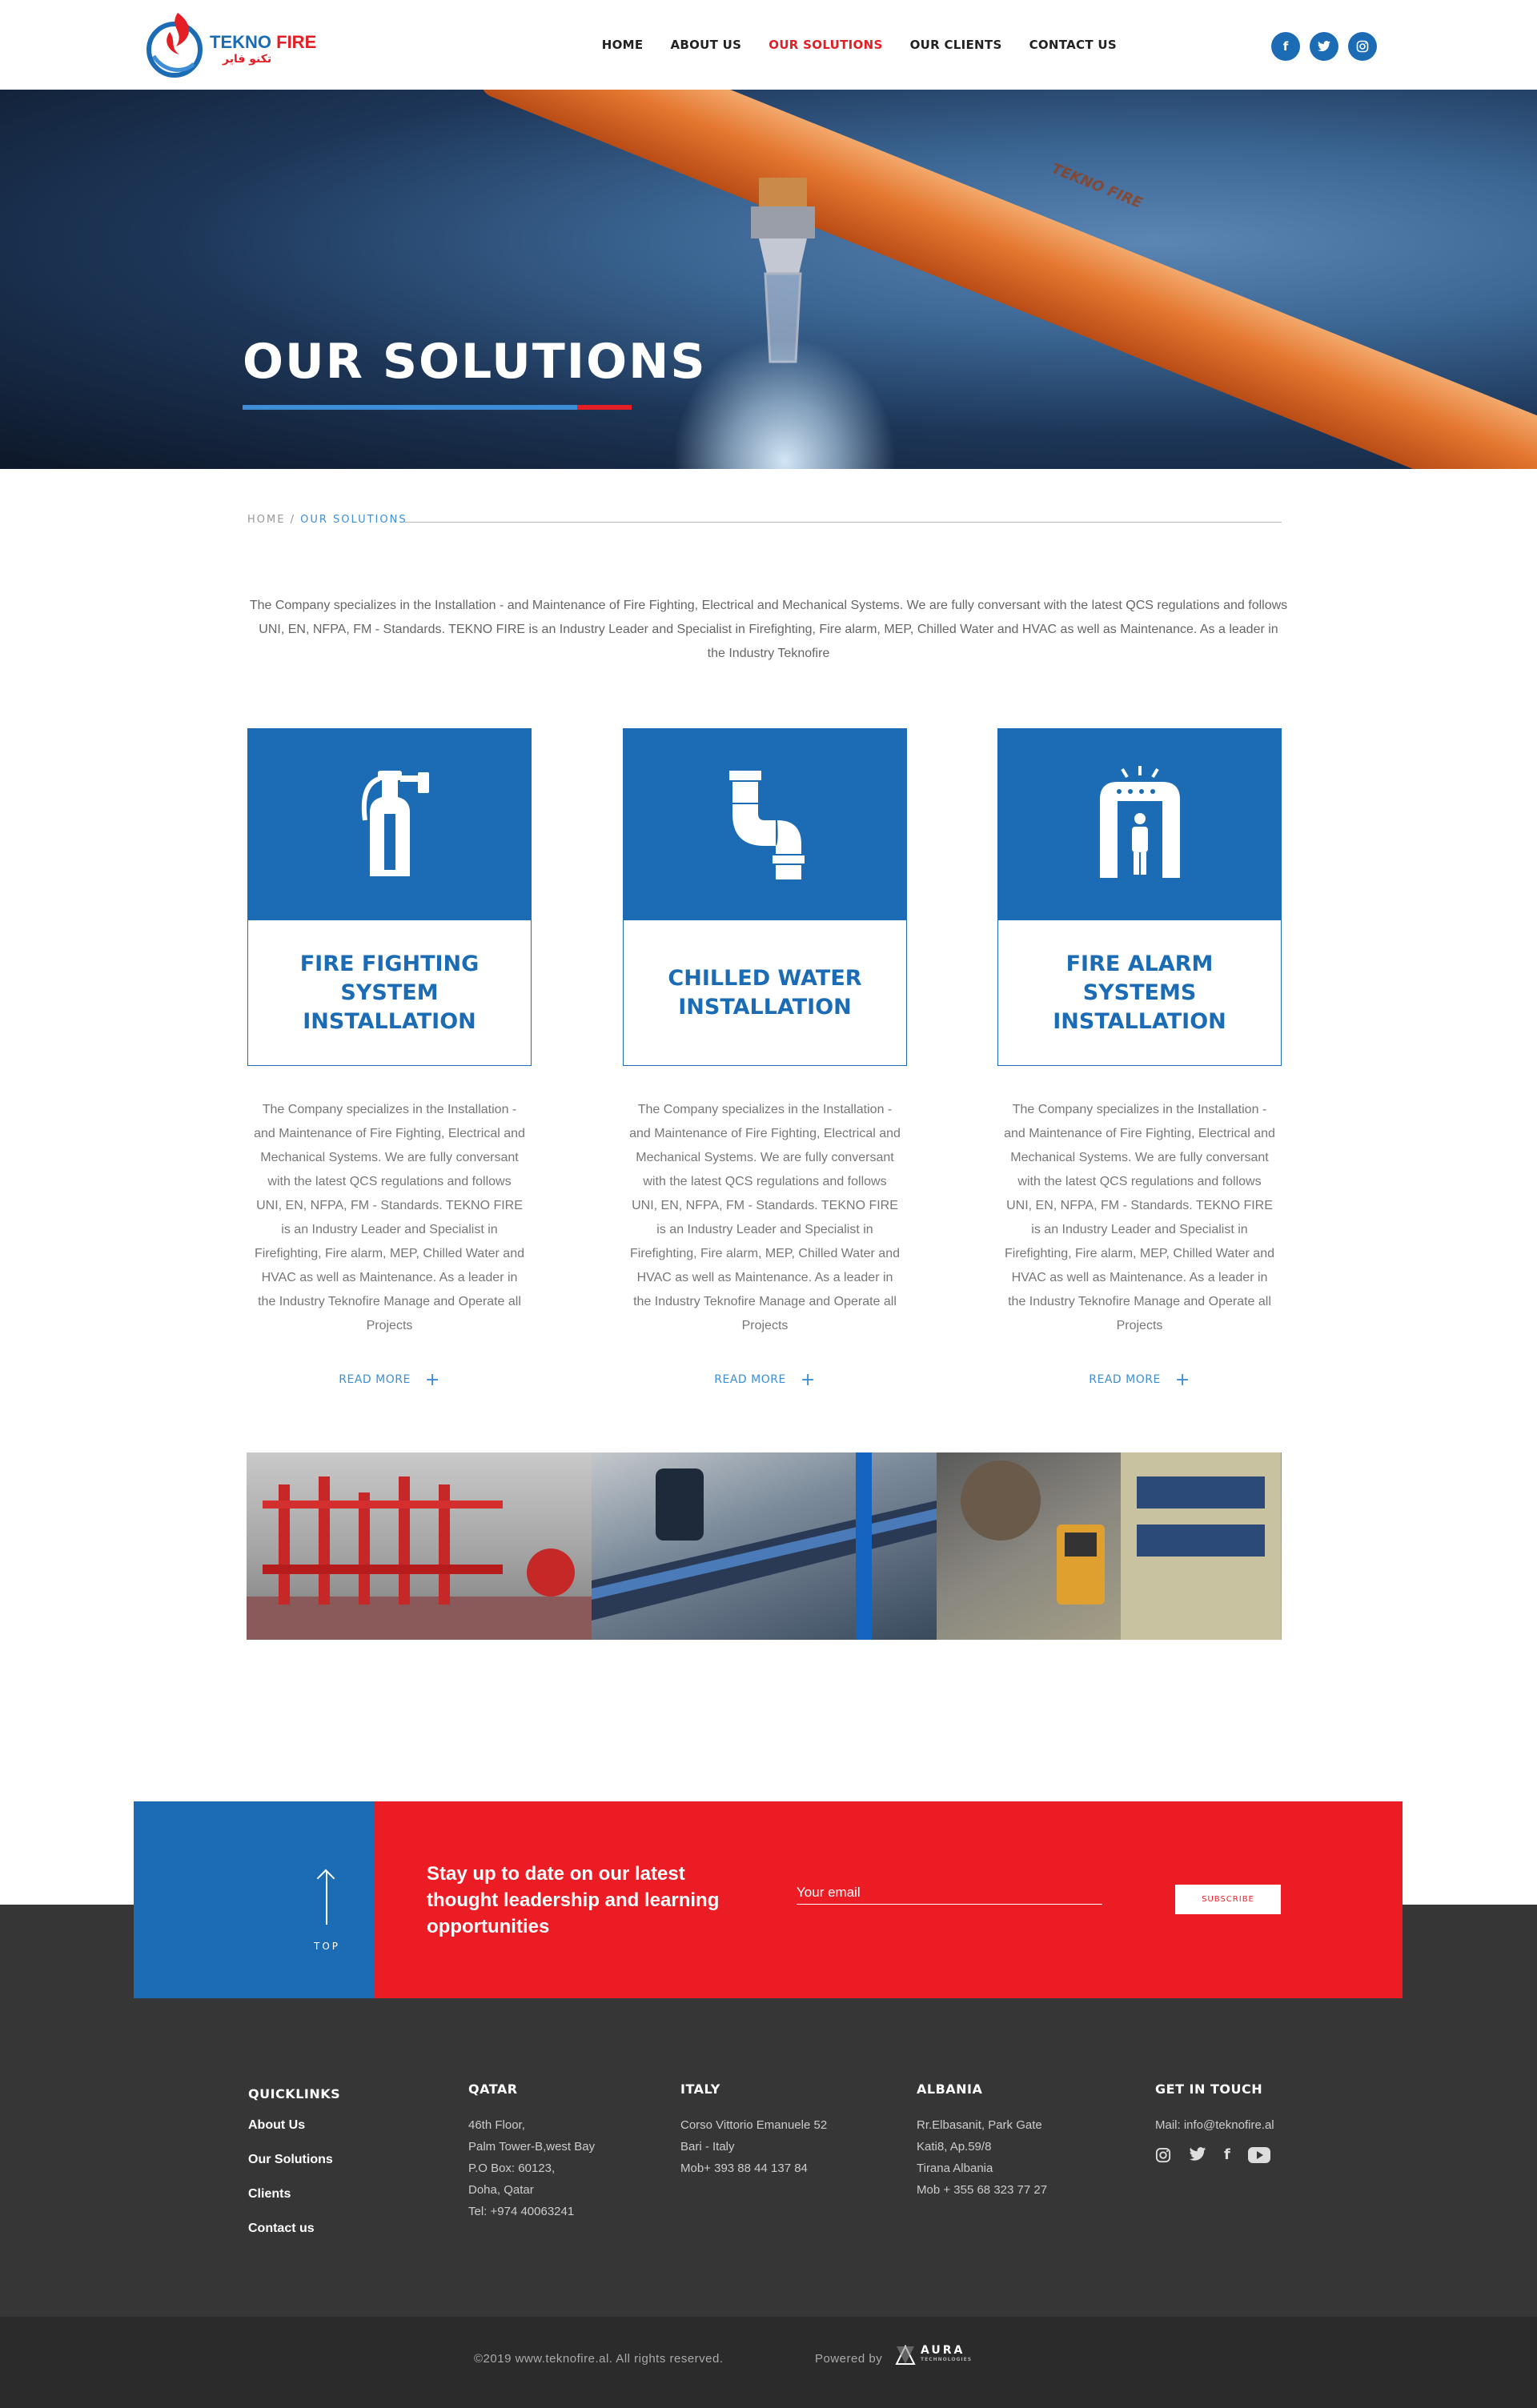  I want to click on phone-line: Tel: +974 40063241, so click(522, 2211).